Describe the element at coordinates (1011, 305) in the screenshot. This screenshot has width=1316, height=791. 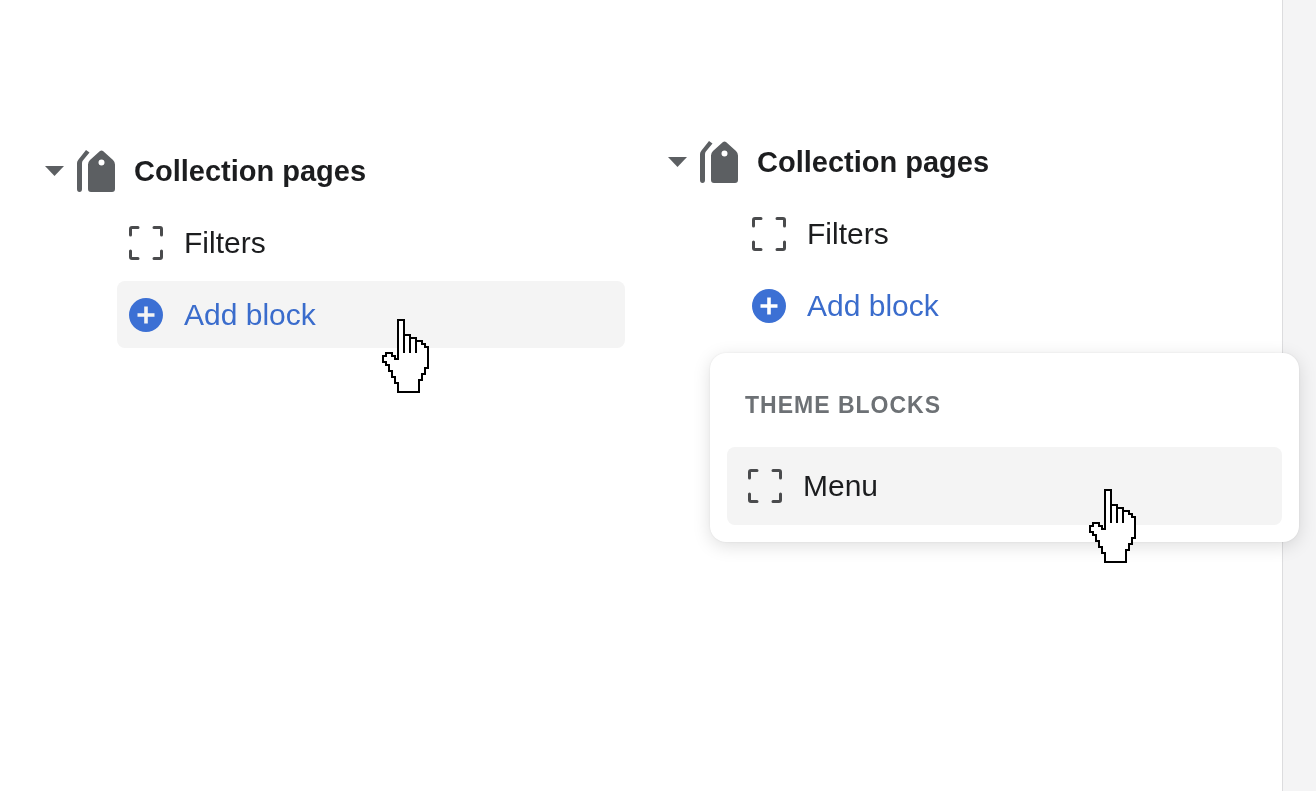
I see `add-block-button: Add block` at that location.